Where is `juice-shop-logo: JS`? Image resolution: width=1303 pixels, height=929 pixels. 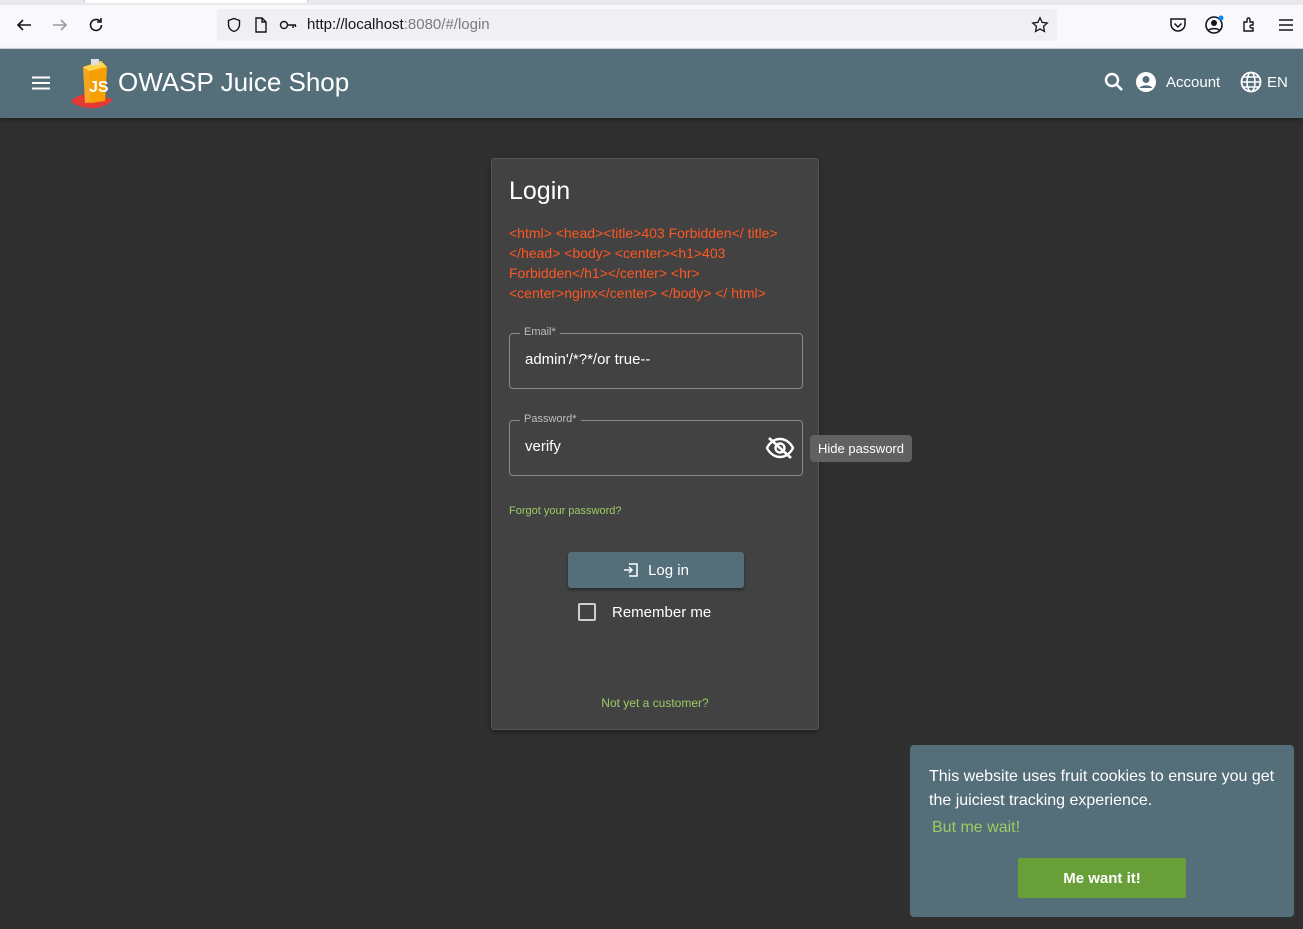 juice-shop-logo: JS is located at coordinates (94, 83).